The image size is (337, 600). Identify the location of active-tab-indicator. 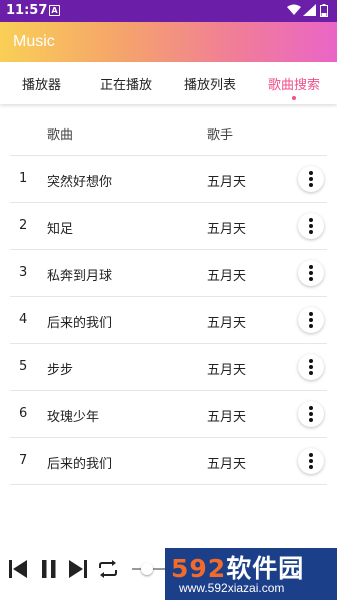
(294, 98).